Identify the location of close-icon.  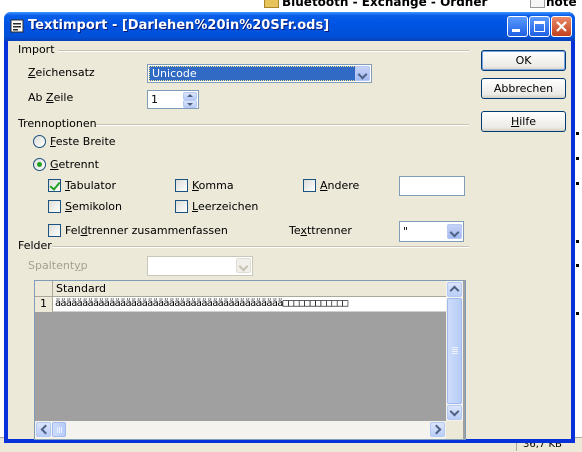
(561, 26).